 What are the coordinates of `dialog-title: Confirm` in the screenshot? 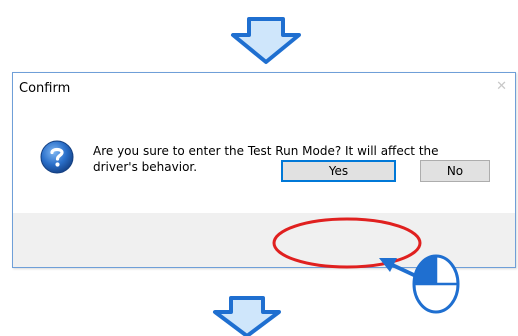 It's located at (45, 88).